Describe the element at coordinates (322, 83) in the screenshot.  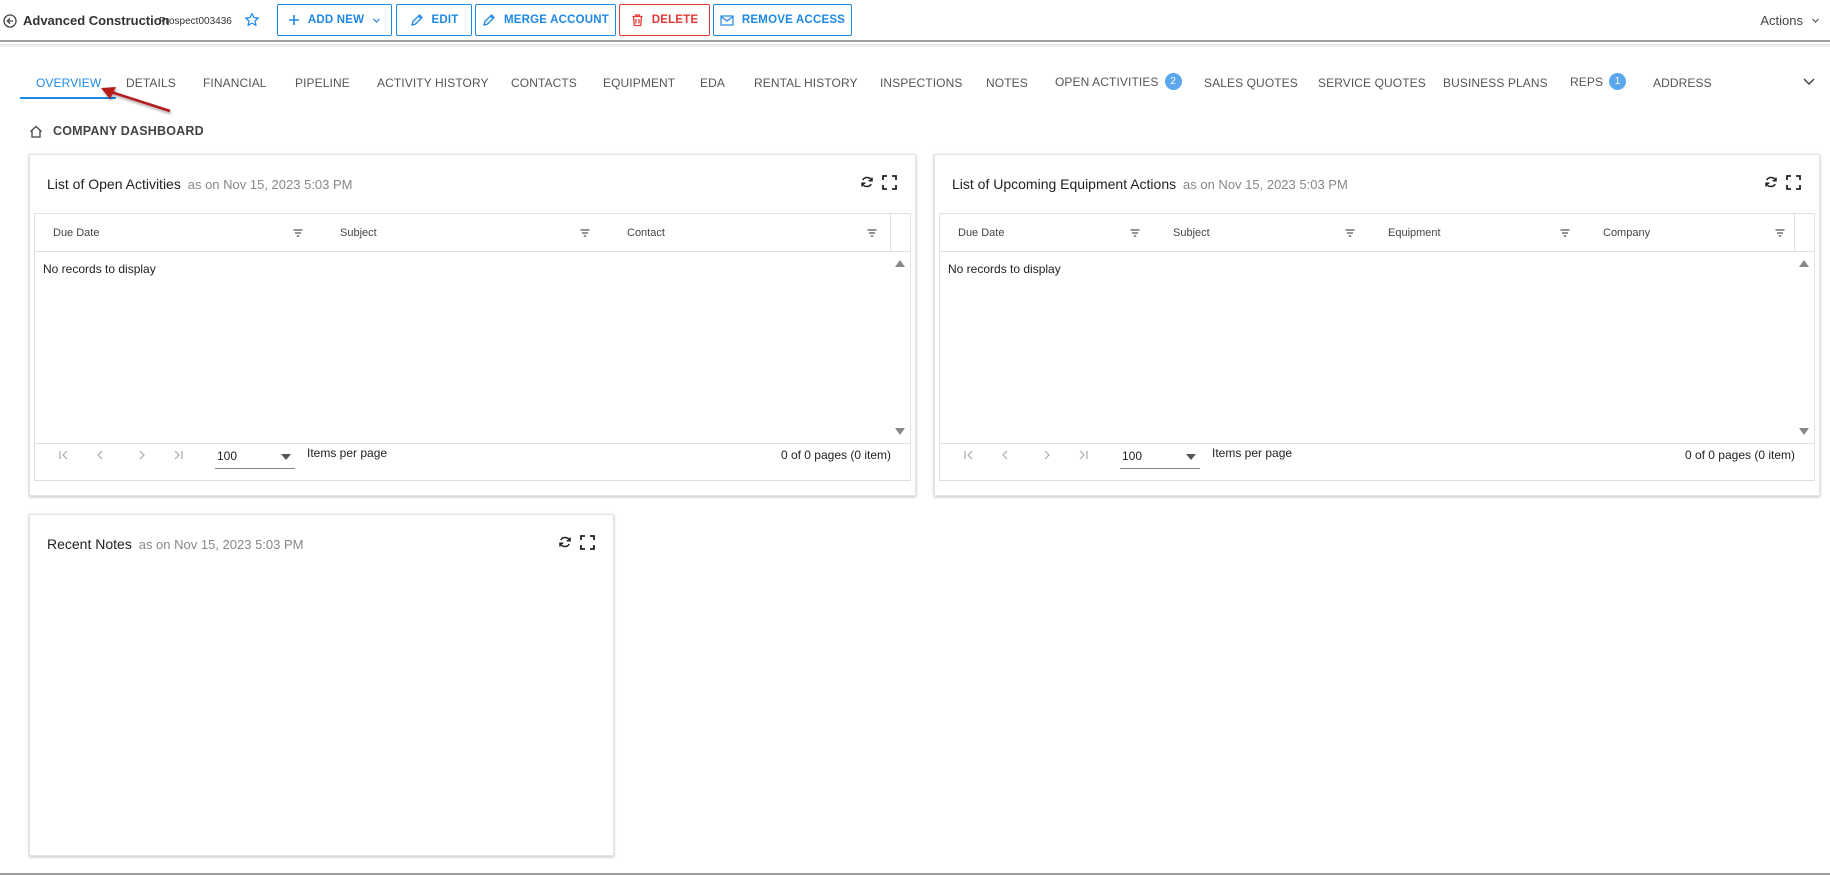
I see `tab-pipeline: PIPELINE` at that location.